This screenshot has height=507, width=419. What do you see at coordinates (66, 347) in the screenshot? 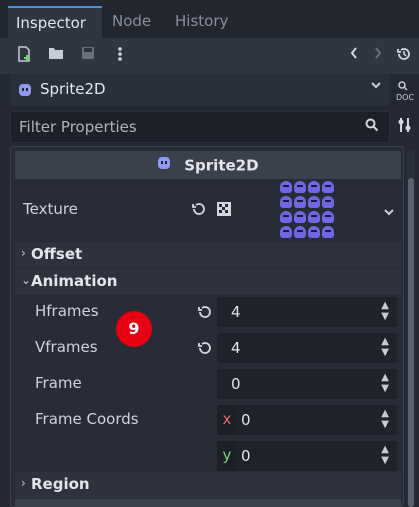
I see `vframes-label: Vframes` at bounding box center [66, 347].